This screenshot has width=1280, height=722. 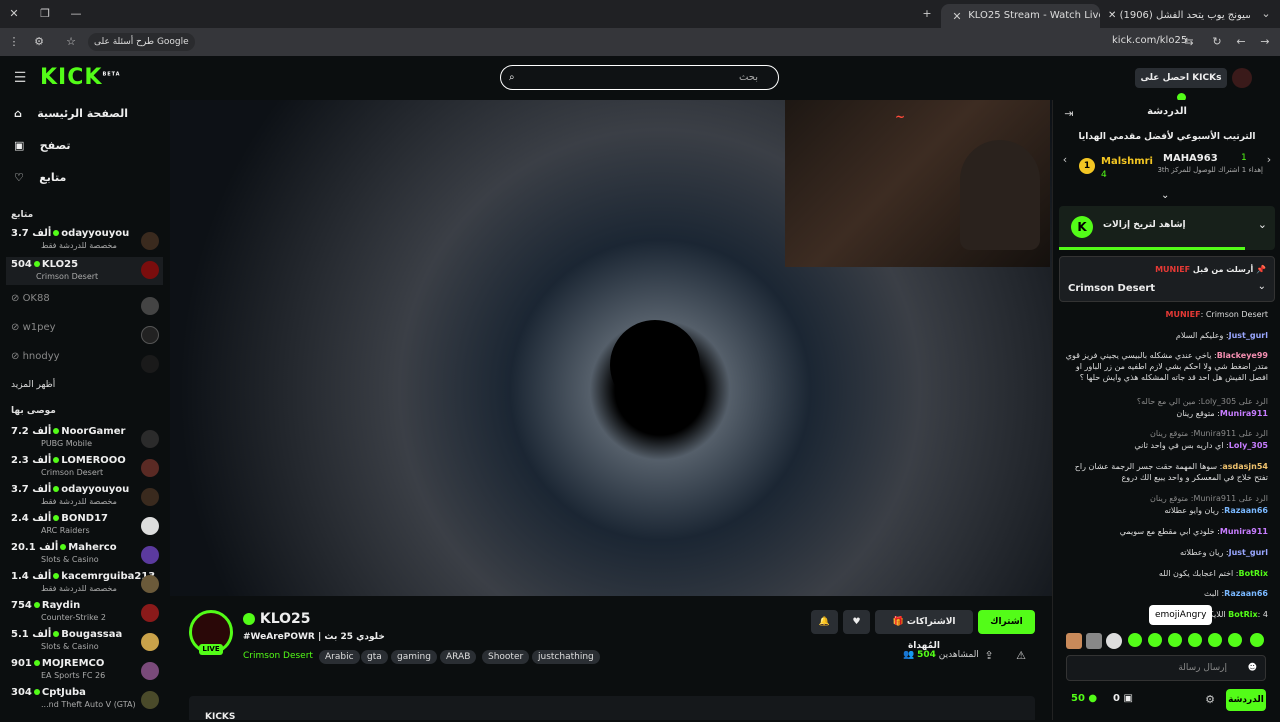 I want to click on bookmark-star-icon: ☆, so click(x=71, y=42).